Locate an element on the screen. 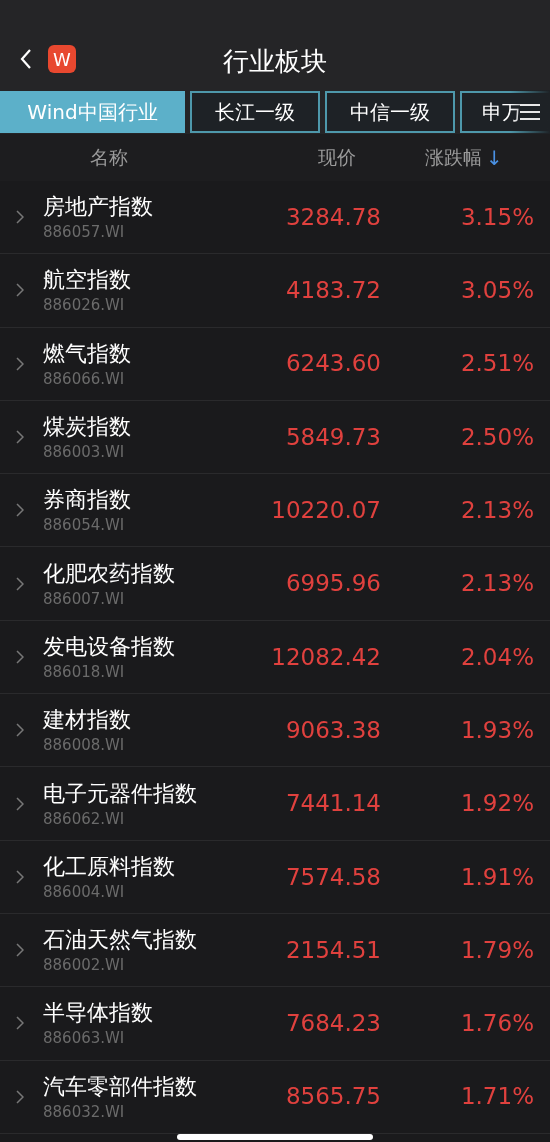  column-header: 现价 is located at coordinates (337, 158).